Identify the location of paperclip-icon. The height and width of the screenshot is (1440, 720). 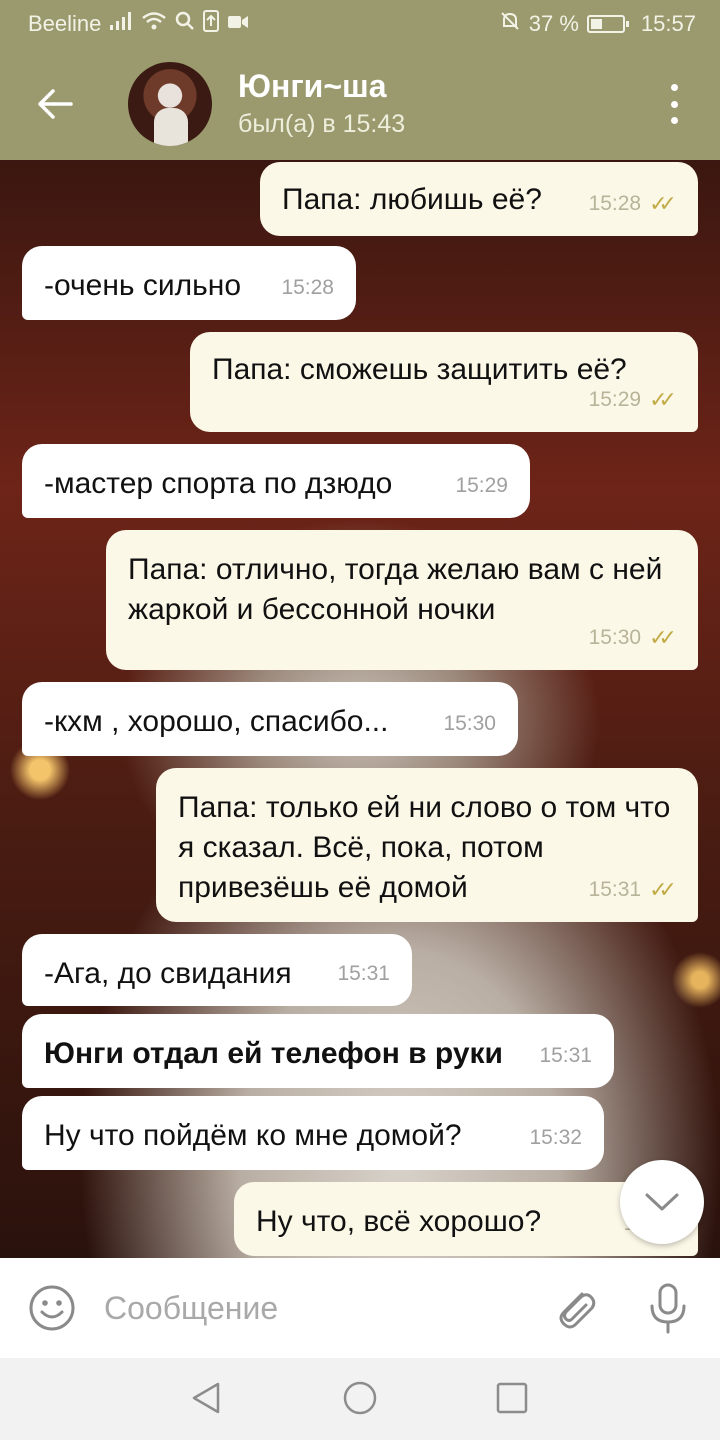
(577, 1310).